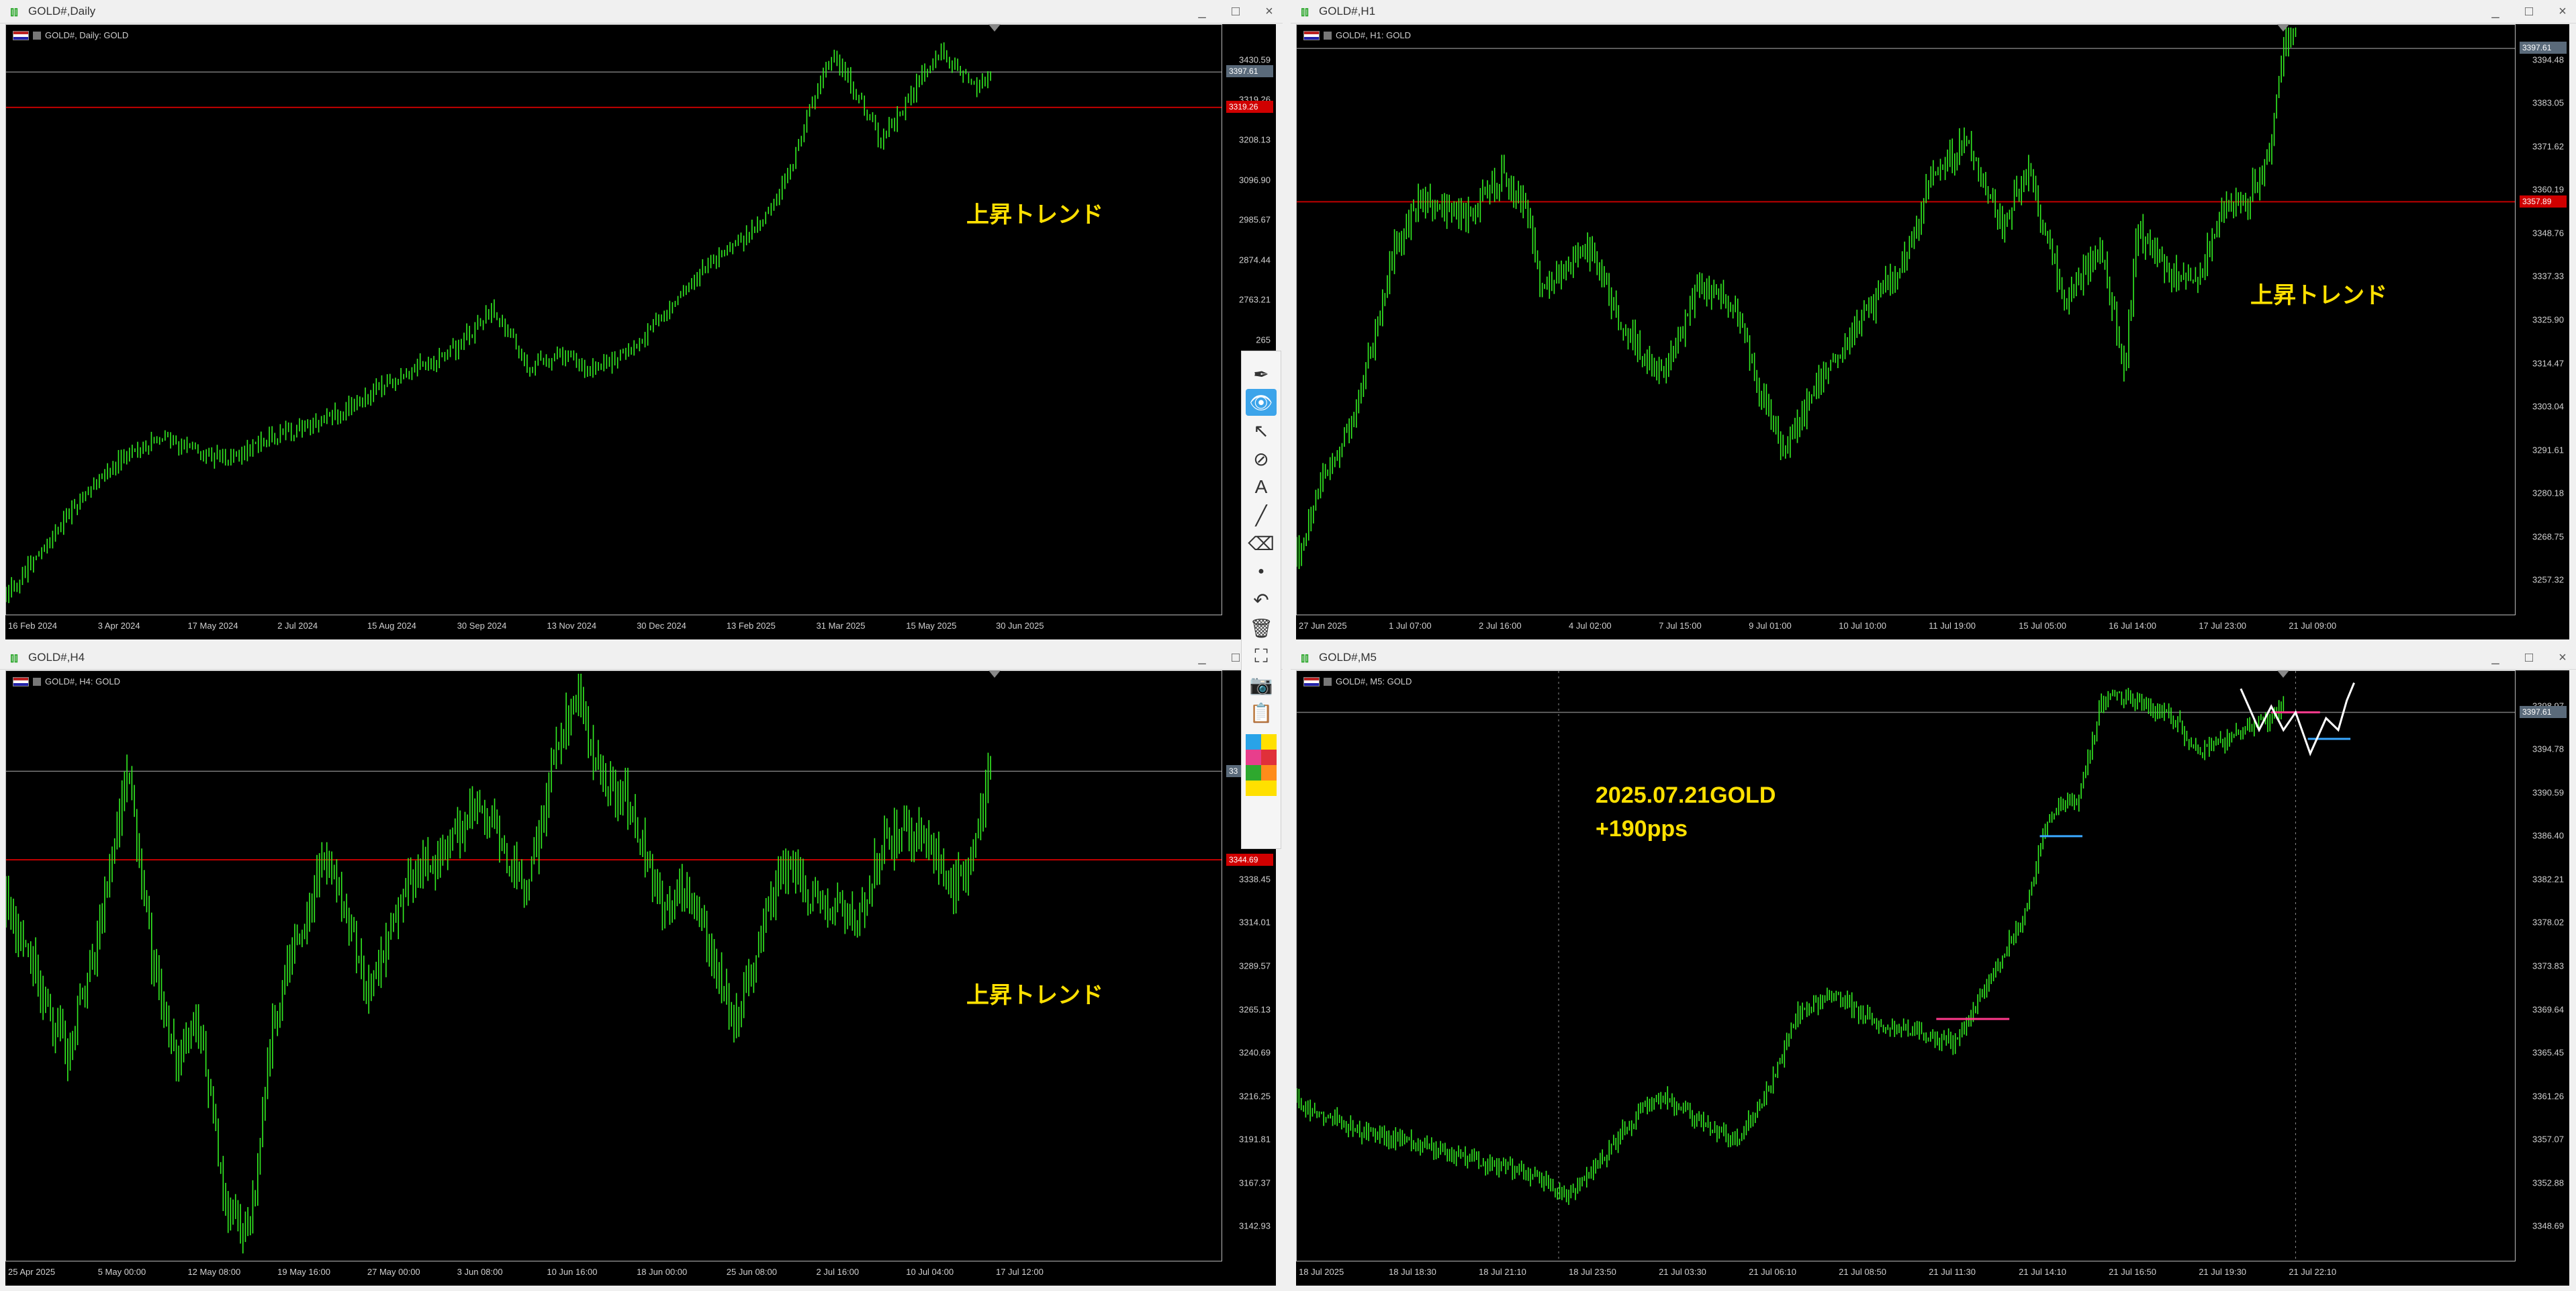 The height and width of the screenshot is (1291, 2576). Describe the element at coordinates (297, 626) in the screenshot. I see `time-tick-label: 2 Jul 2024` at that location.